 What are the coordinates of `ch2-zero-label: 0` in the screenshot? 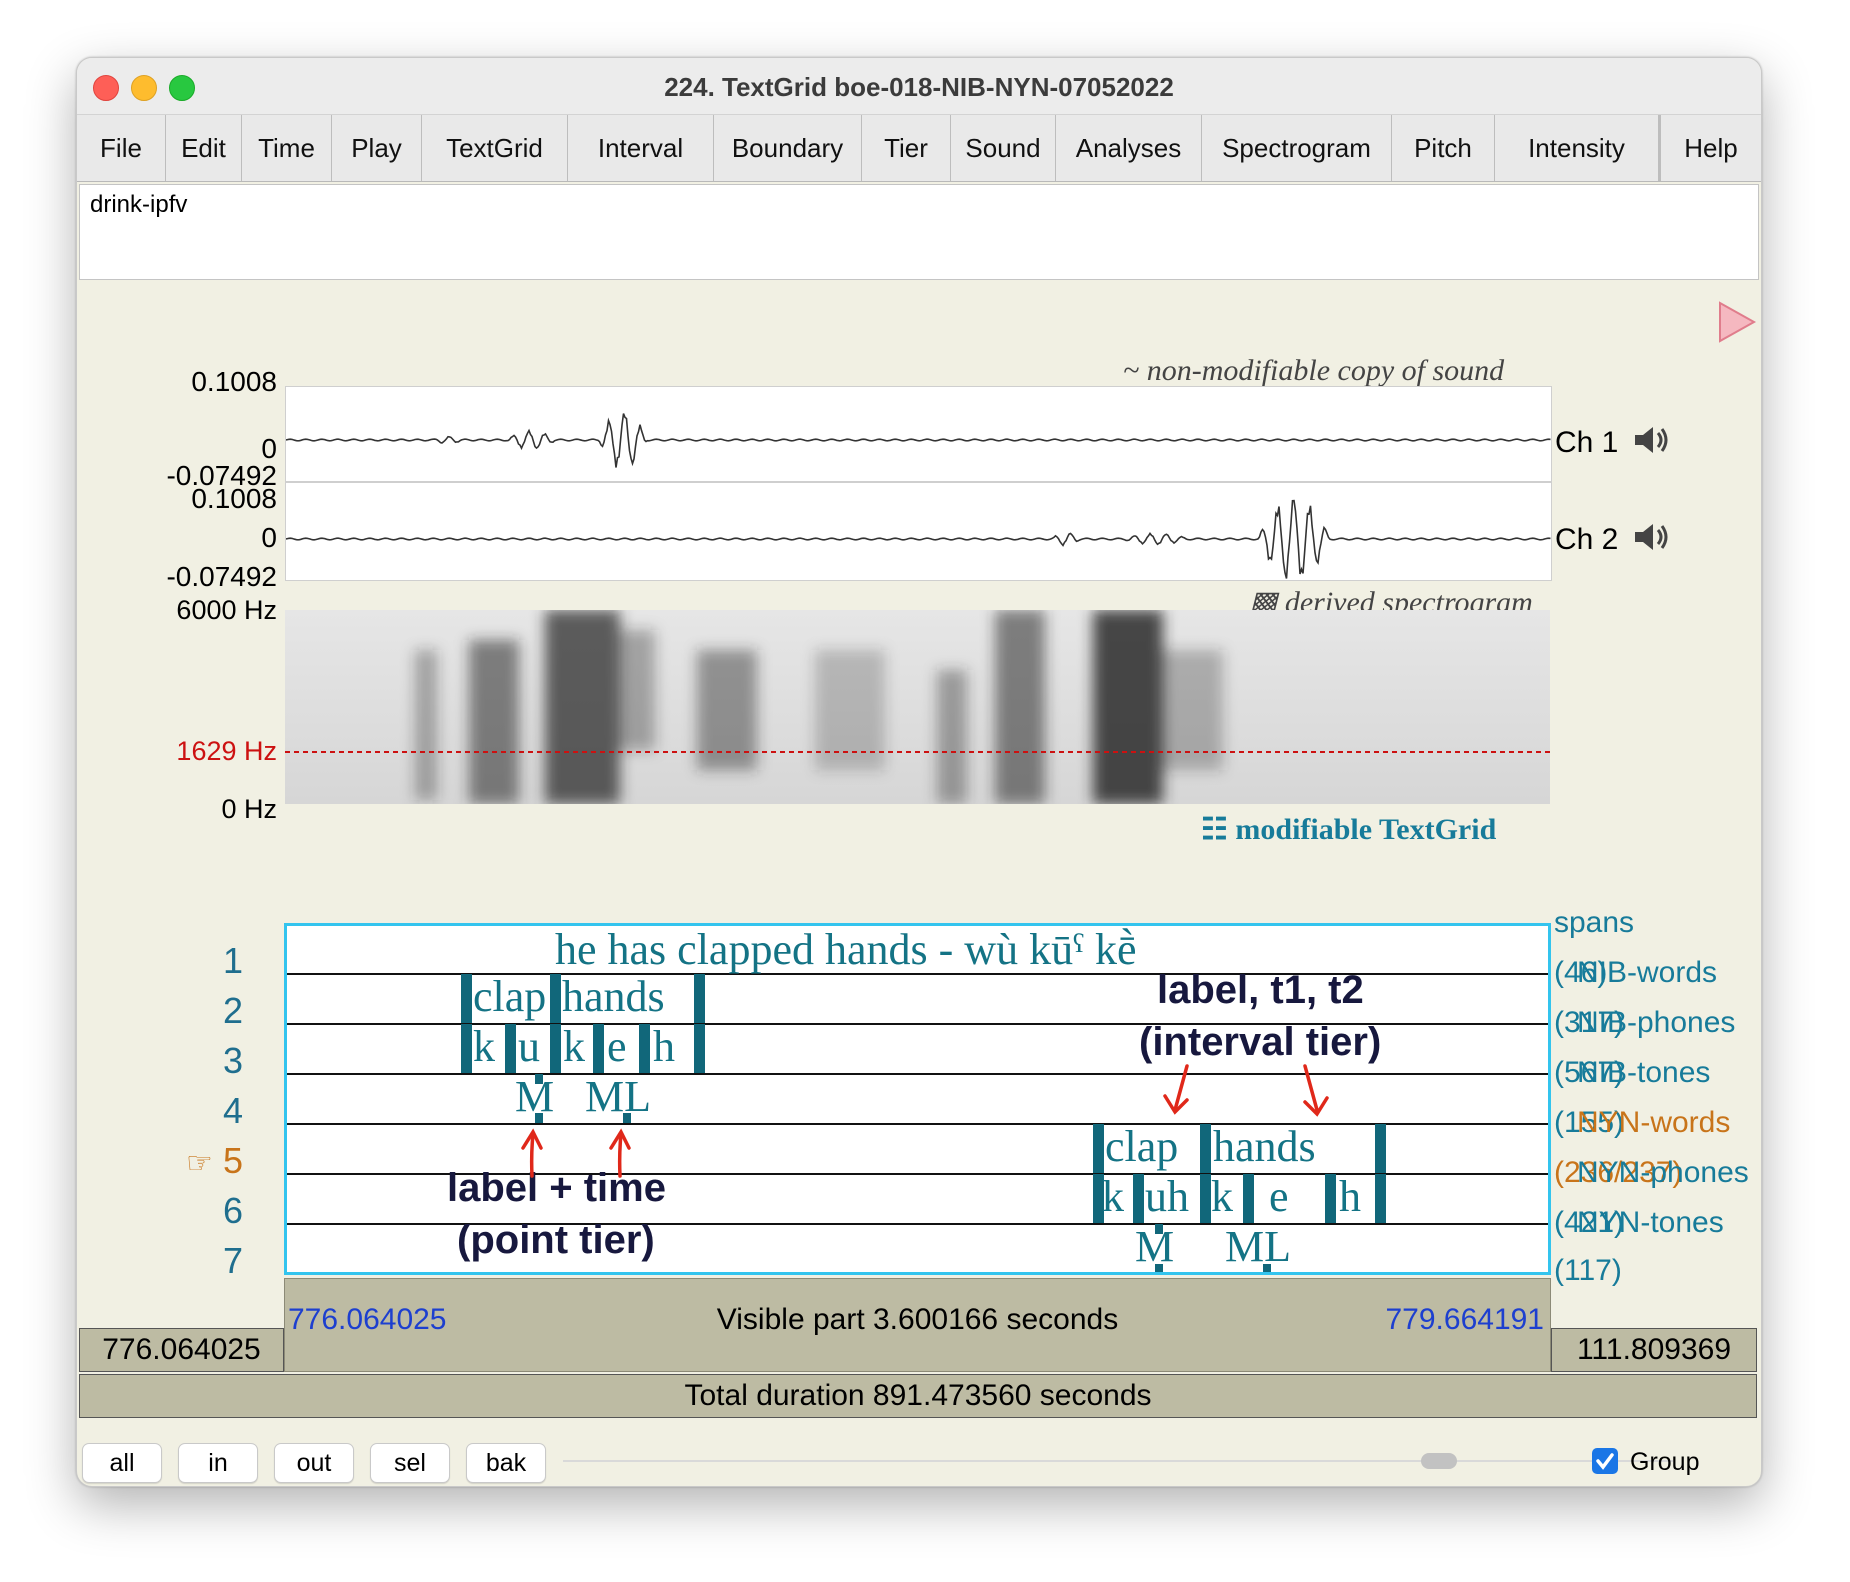 It's located at (269, 537).